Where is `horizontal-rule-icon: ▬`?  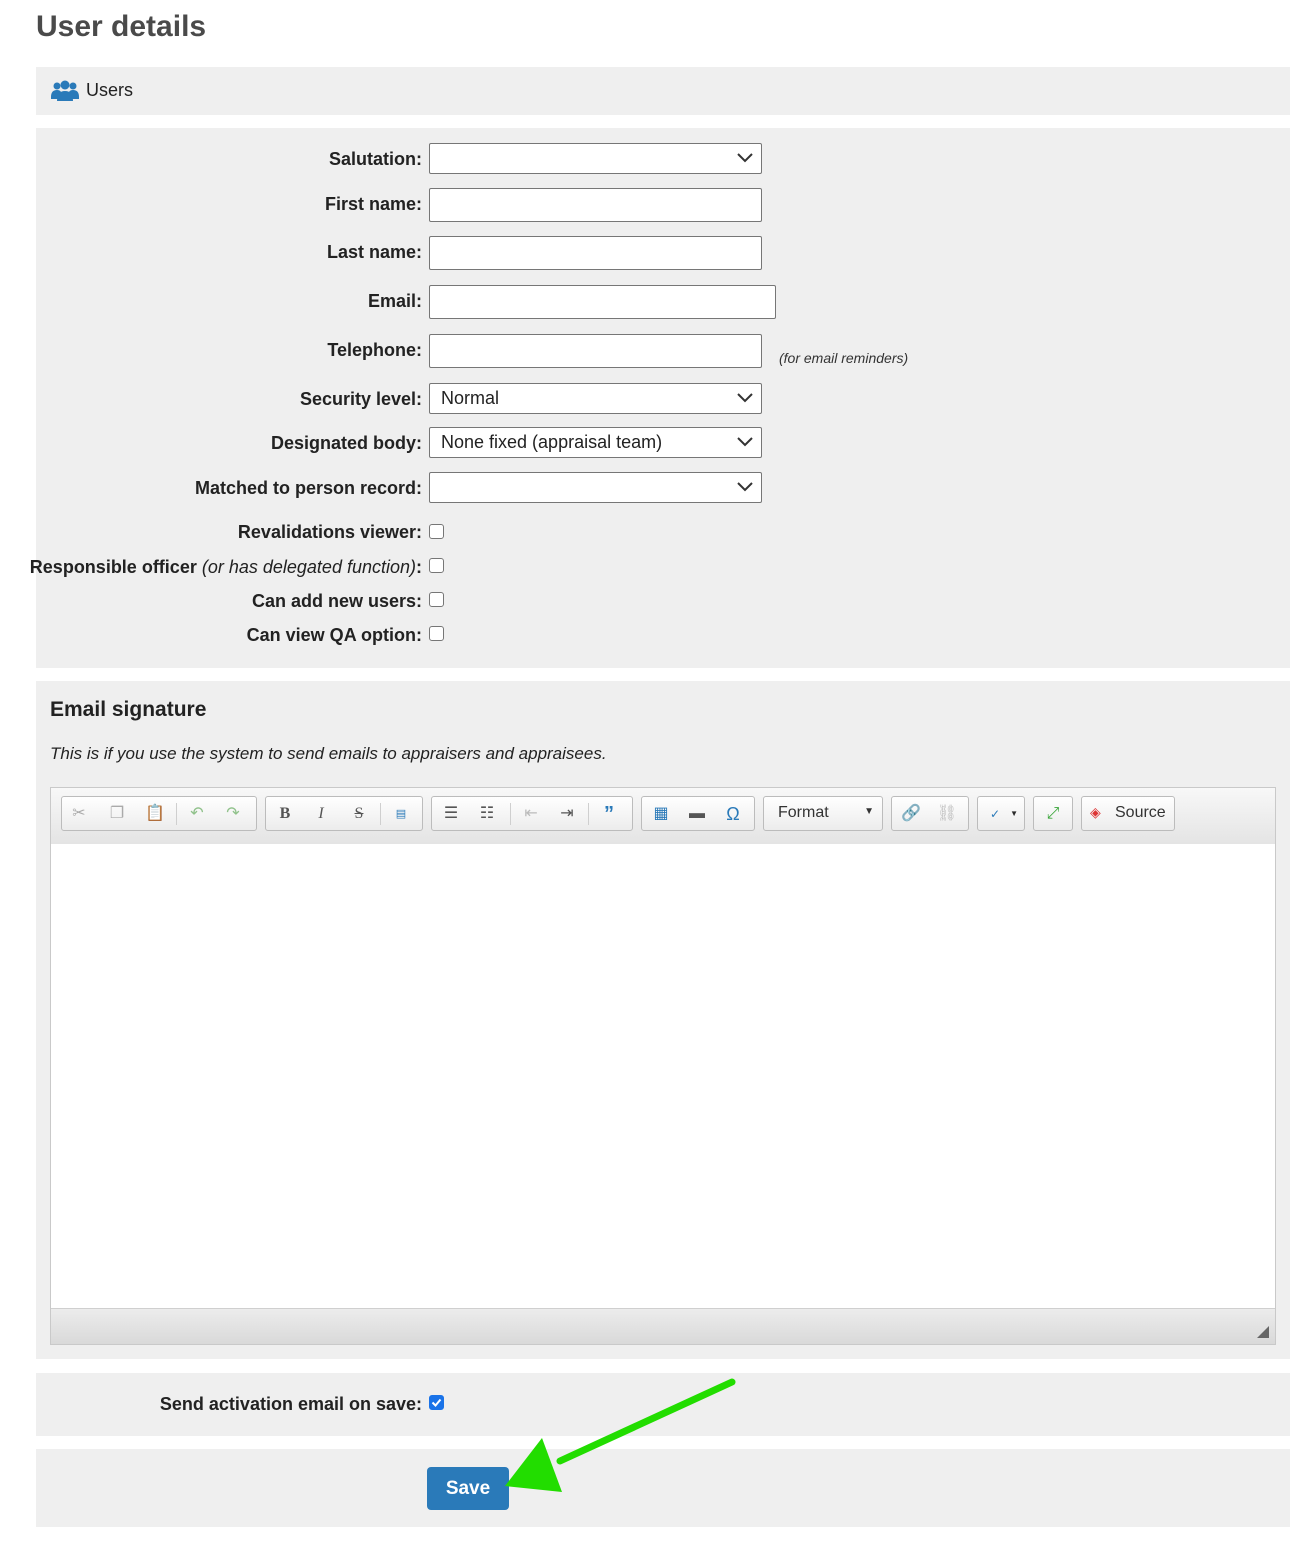 horizontal-rule-icon: ▬ is located at coordinates (697, 814).